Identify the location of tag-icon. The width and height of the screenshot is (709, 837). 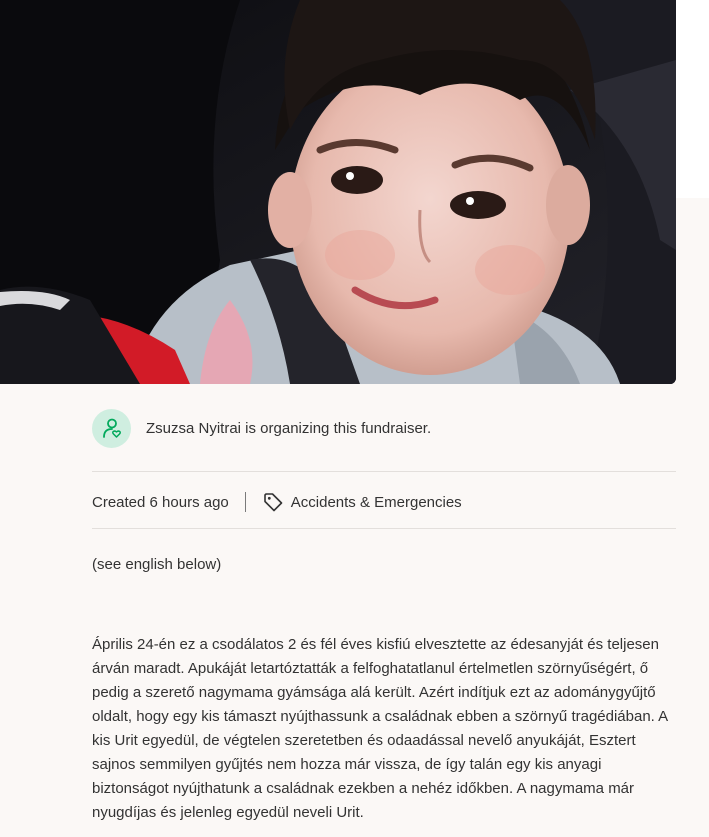
(273, 502).